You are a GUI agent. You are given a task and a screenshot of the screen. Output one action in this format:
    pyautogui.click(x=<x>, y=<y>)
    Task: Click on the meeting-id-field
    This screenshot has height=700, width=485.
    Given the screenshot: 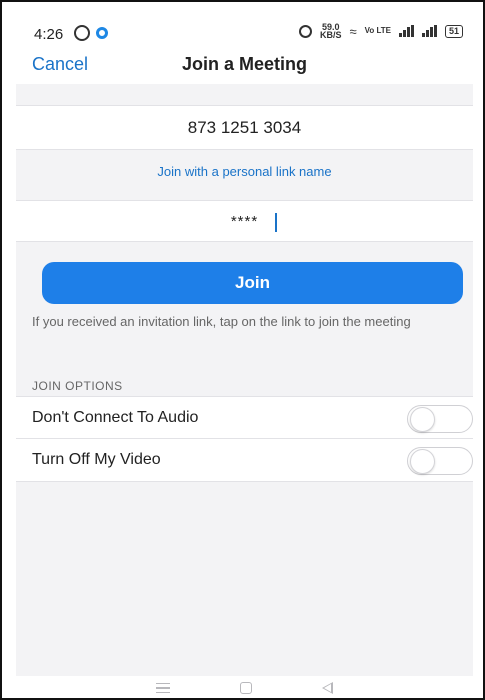 What is the action you would take?
    pyautogui.click(x=244, y=127)
    